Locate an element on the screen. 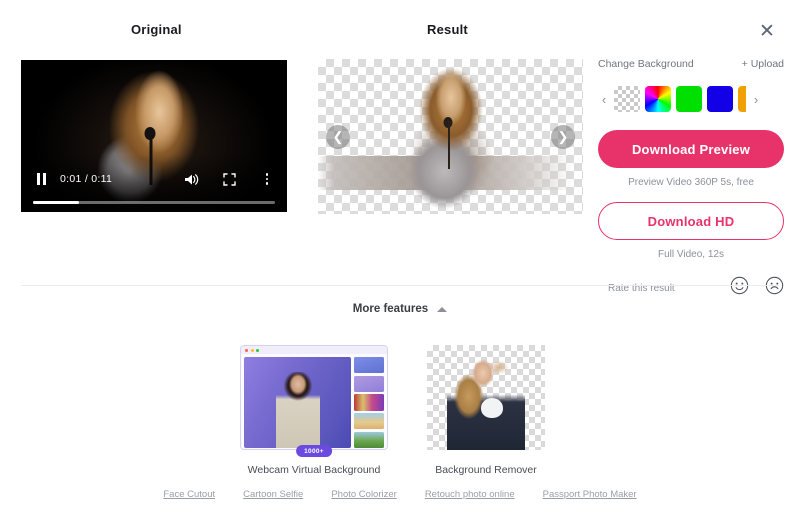 The width and height of the screenshot is (800, 516). window-titlebar is located at coordinates (314, 350).